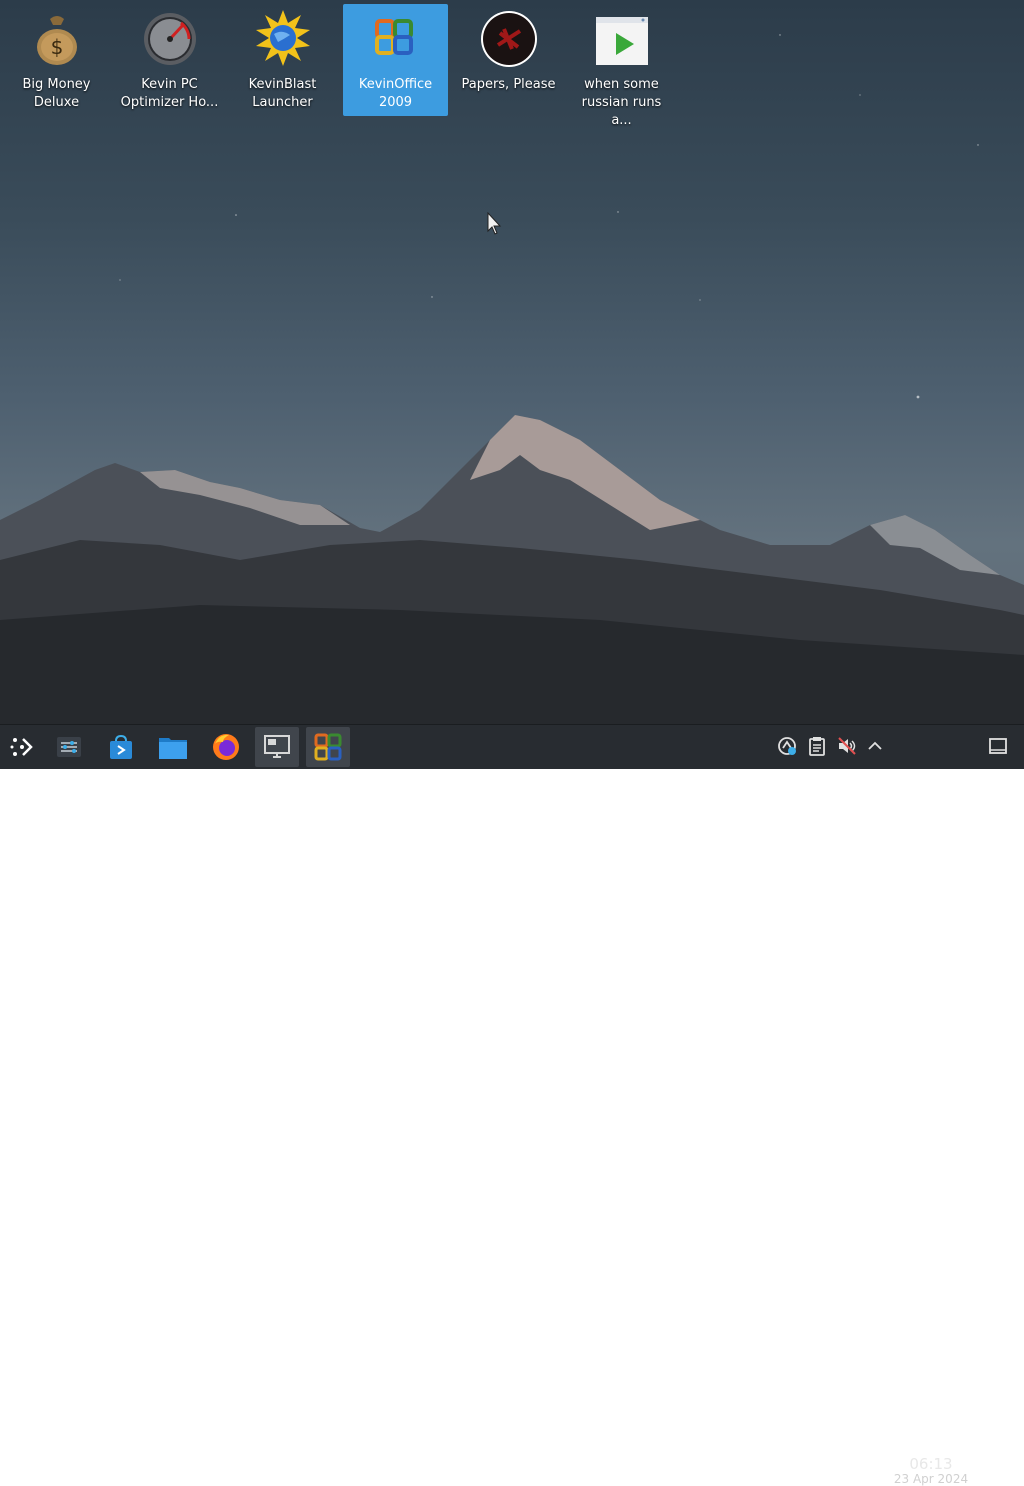 The height and width of the screenshot is (1486, 1024). Describe the element at coordinates (283, 38) in the screenshot. I see `globe-burst-icon` at that location.